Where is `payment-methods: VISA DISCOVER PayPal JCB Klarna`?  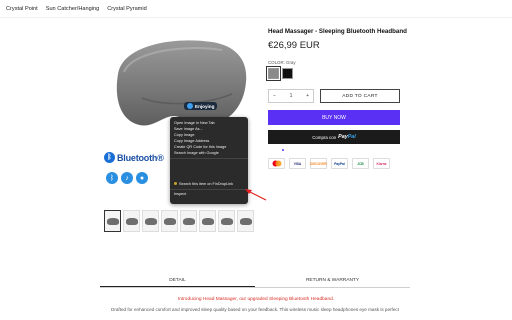 payment-methods: VISA DISCOVER PayPal JCB Klarna is located at coordinates (329, 163).